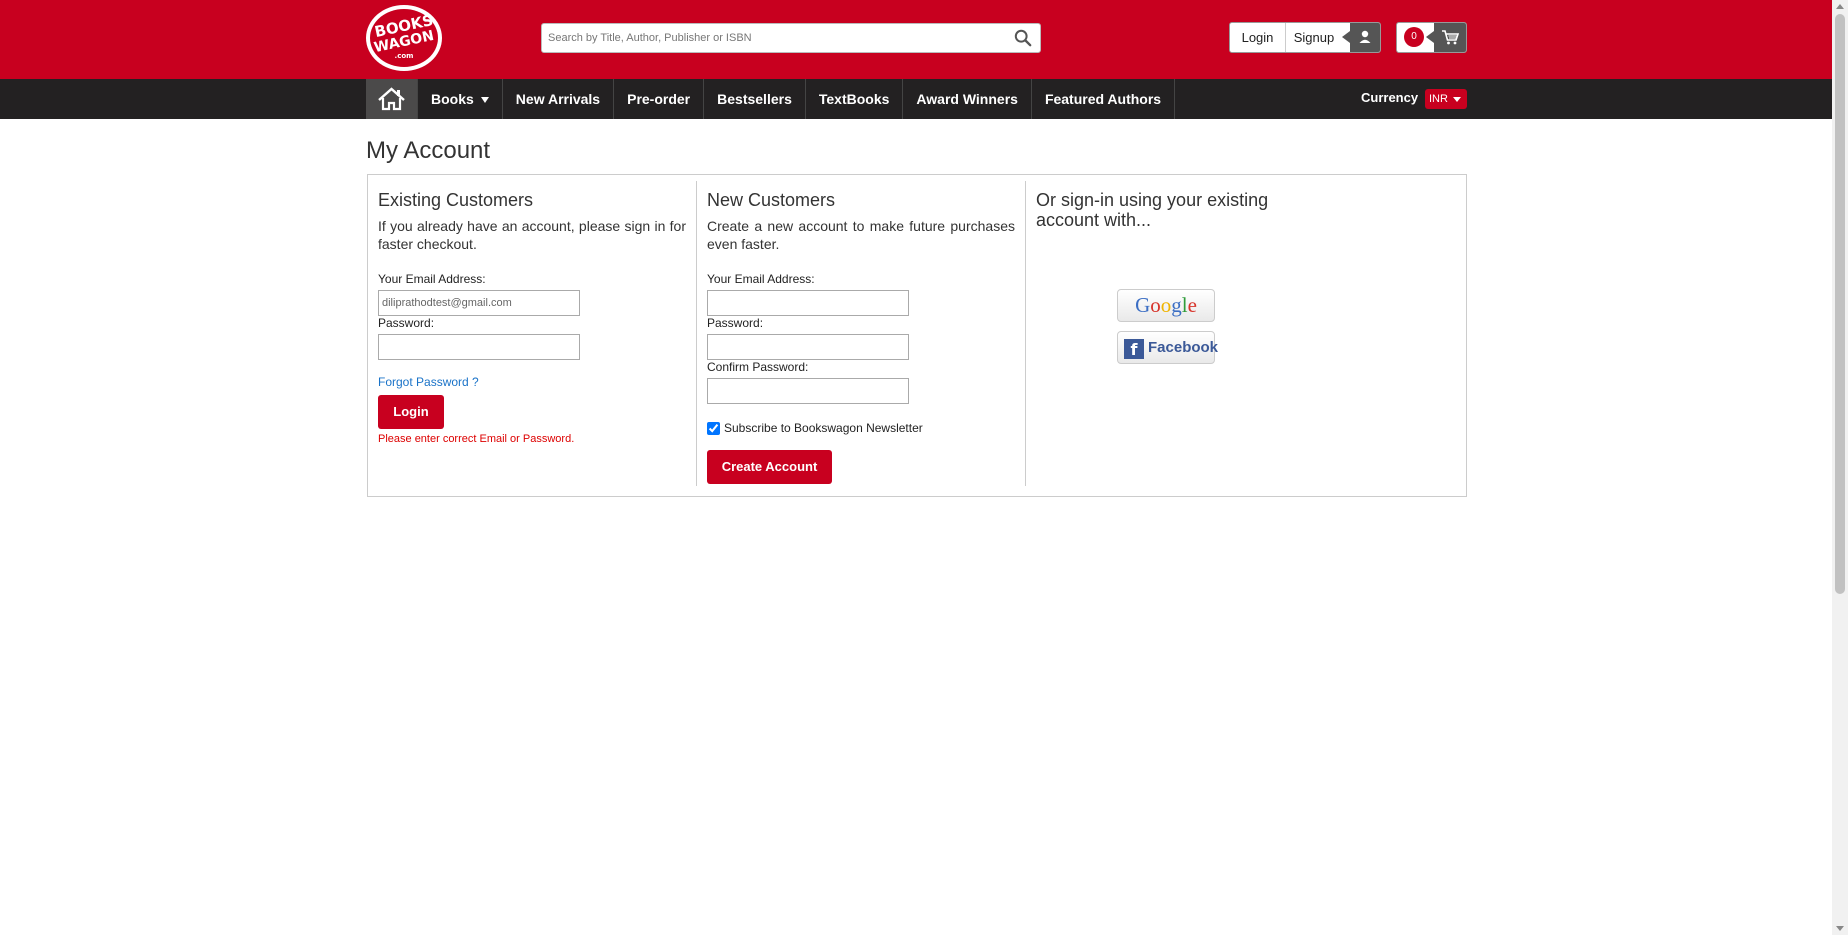 This screenshot has height=935, width=1848. I want to click on cart-icon, so click(1446, 37).